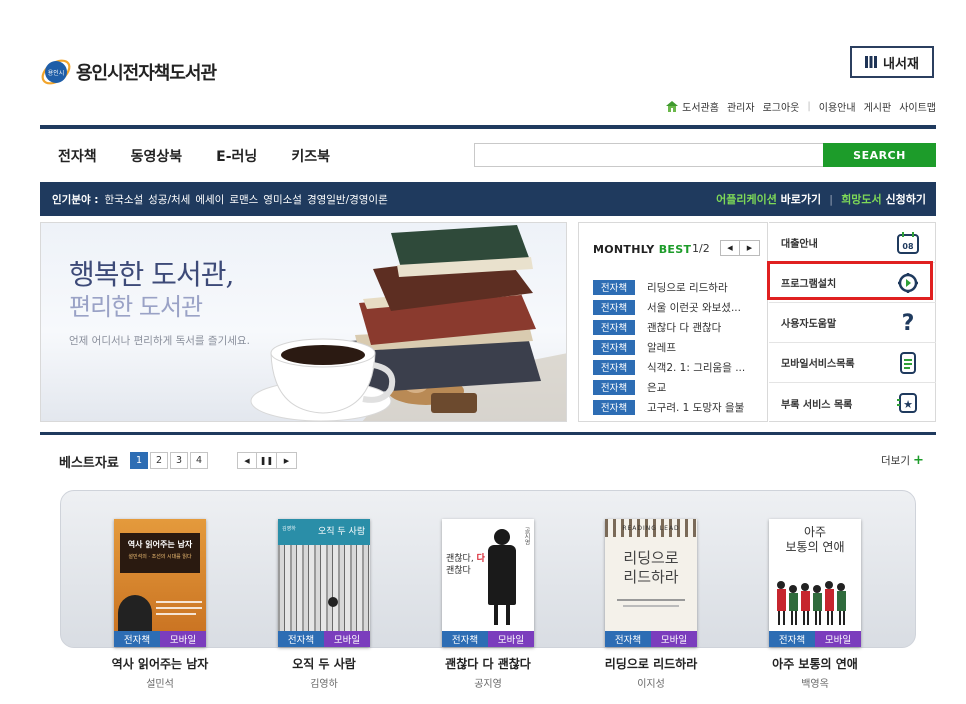 The height and width of the screenshot is (704, 966). Describe the element at coordinates (209, 199) in the screenshot. I see `popular-item: 에세이` at that location.